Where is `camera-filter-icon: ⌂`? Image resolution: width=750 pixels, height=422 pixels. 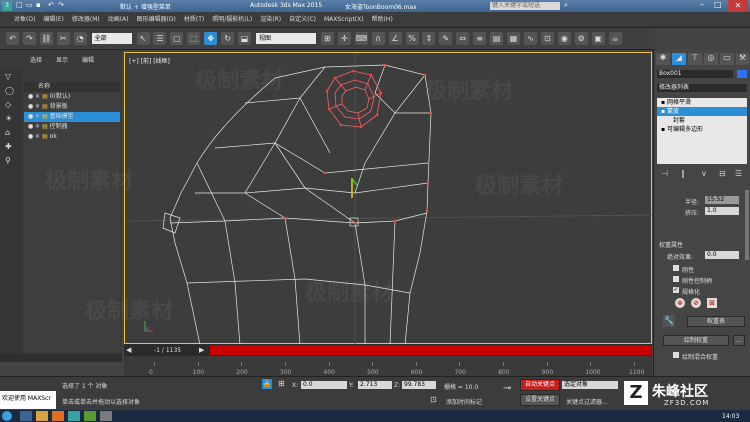
camera-filter-icon: ⌂ is located at coordinates (7, 132).